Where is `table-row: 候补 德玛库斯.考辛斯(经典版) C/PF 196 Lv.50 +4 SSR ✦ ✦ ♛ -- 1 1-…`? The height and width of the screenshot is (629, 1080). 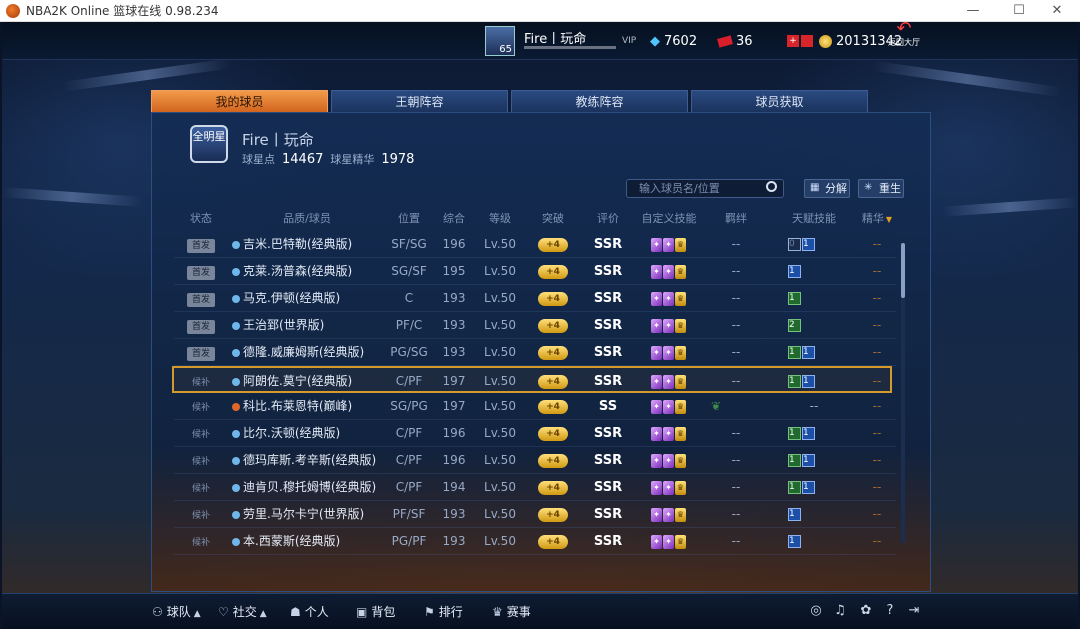 table-row: 候补 德玛库斯.考辛斯(经典版) C/PF 196 Lv.50 +4 SSR ✦ ✦ ♛ -- 1 1-… is located at coordinates (535, 460).